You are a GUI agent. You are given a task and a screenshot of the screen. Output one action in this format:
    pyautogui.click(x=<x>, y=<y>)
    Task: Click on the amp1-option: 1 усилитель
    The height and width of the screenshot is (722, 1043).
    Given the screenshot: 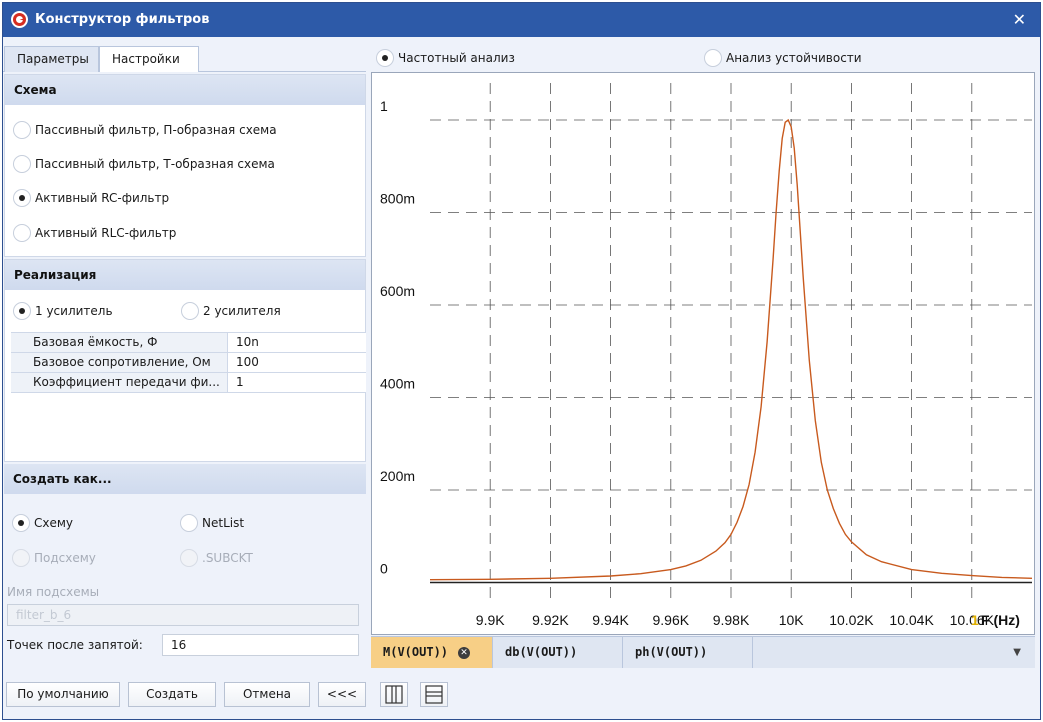 What is the action you would take?
    pyautogui.click(x=63, y=311)
    